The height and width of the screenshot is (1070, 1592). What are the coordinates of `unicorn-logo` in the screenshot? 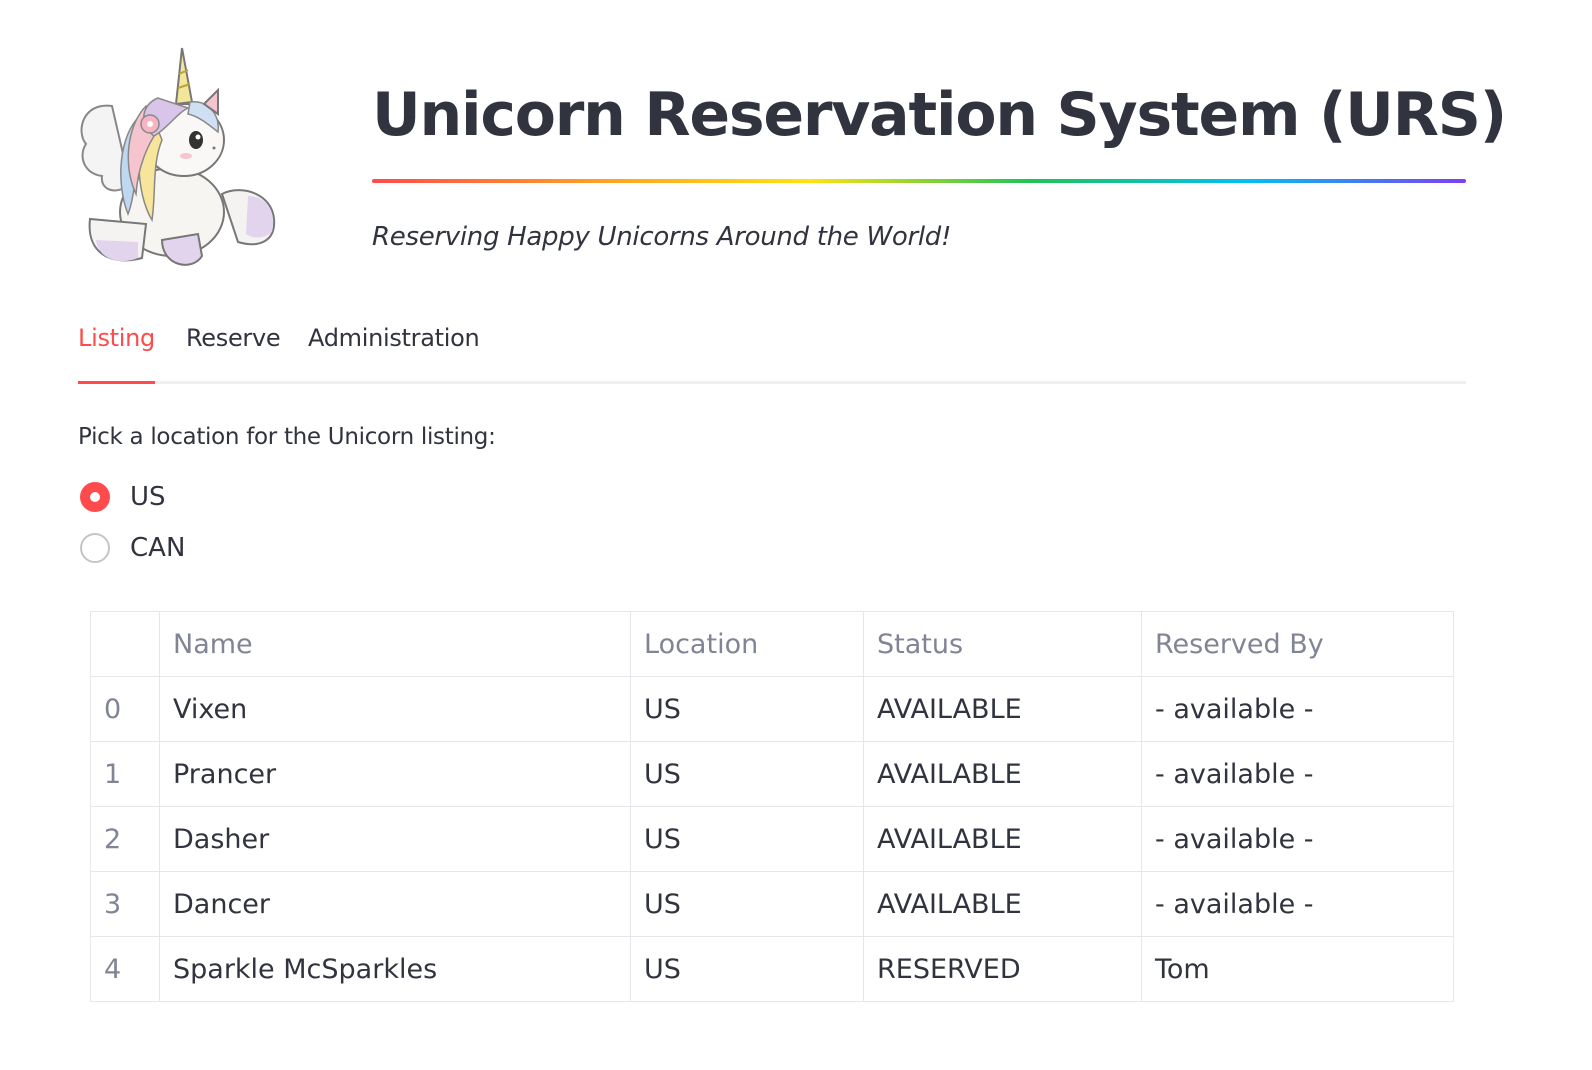 It's located at (177, 160).